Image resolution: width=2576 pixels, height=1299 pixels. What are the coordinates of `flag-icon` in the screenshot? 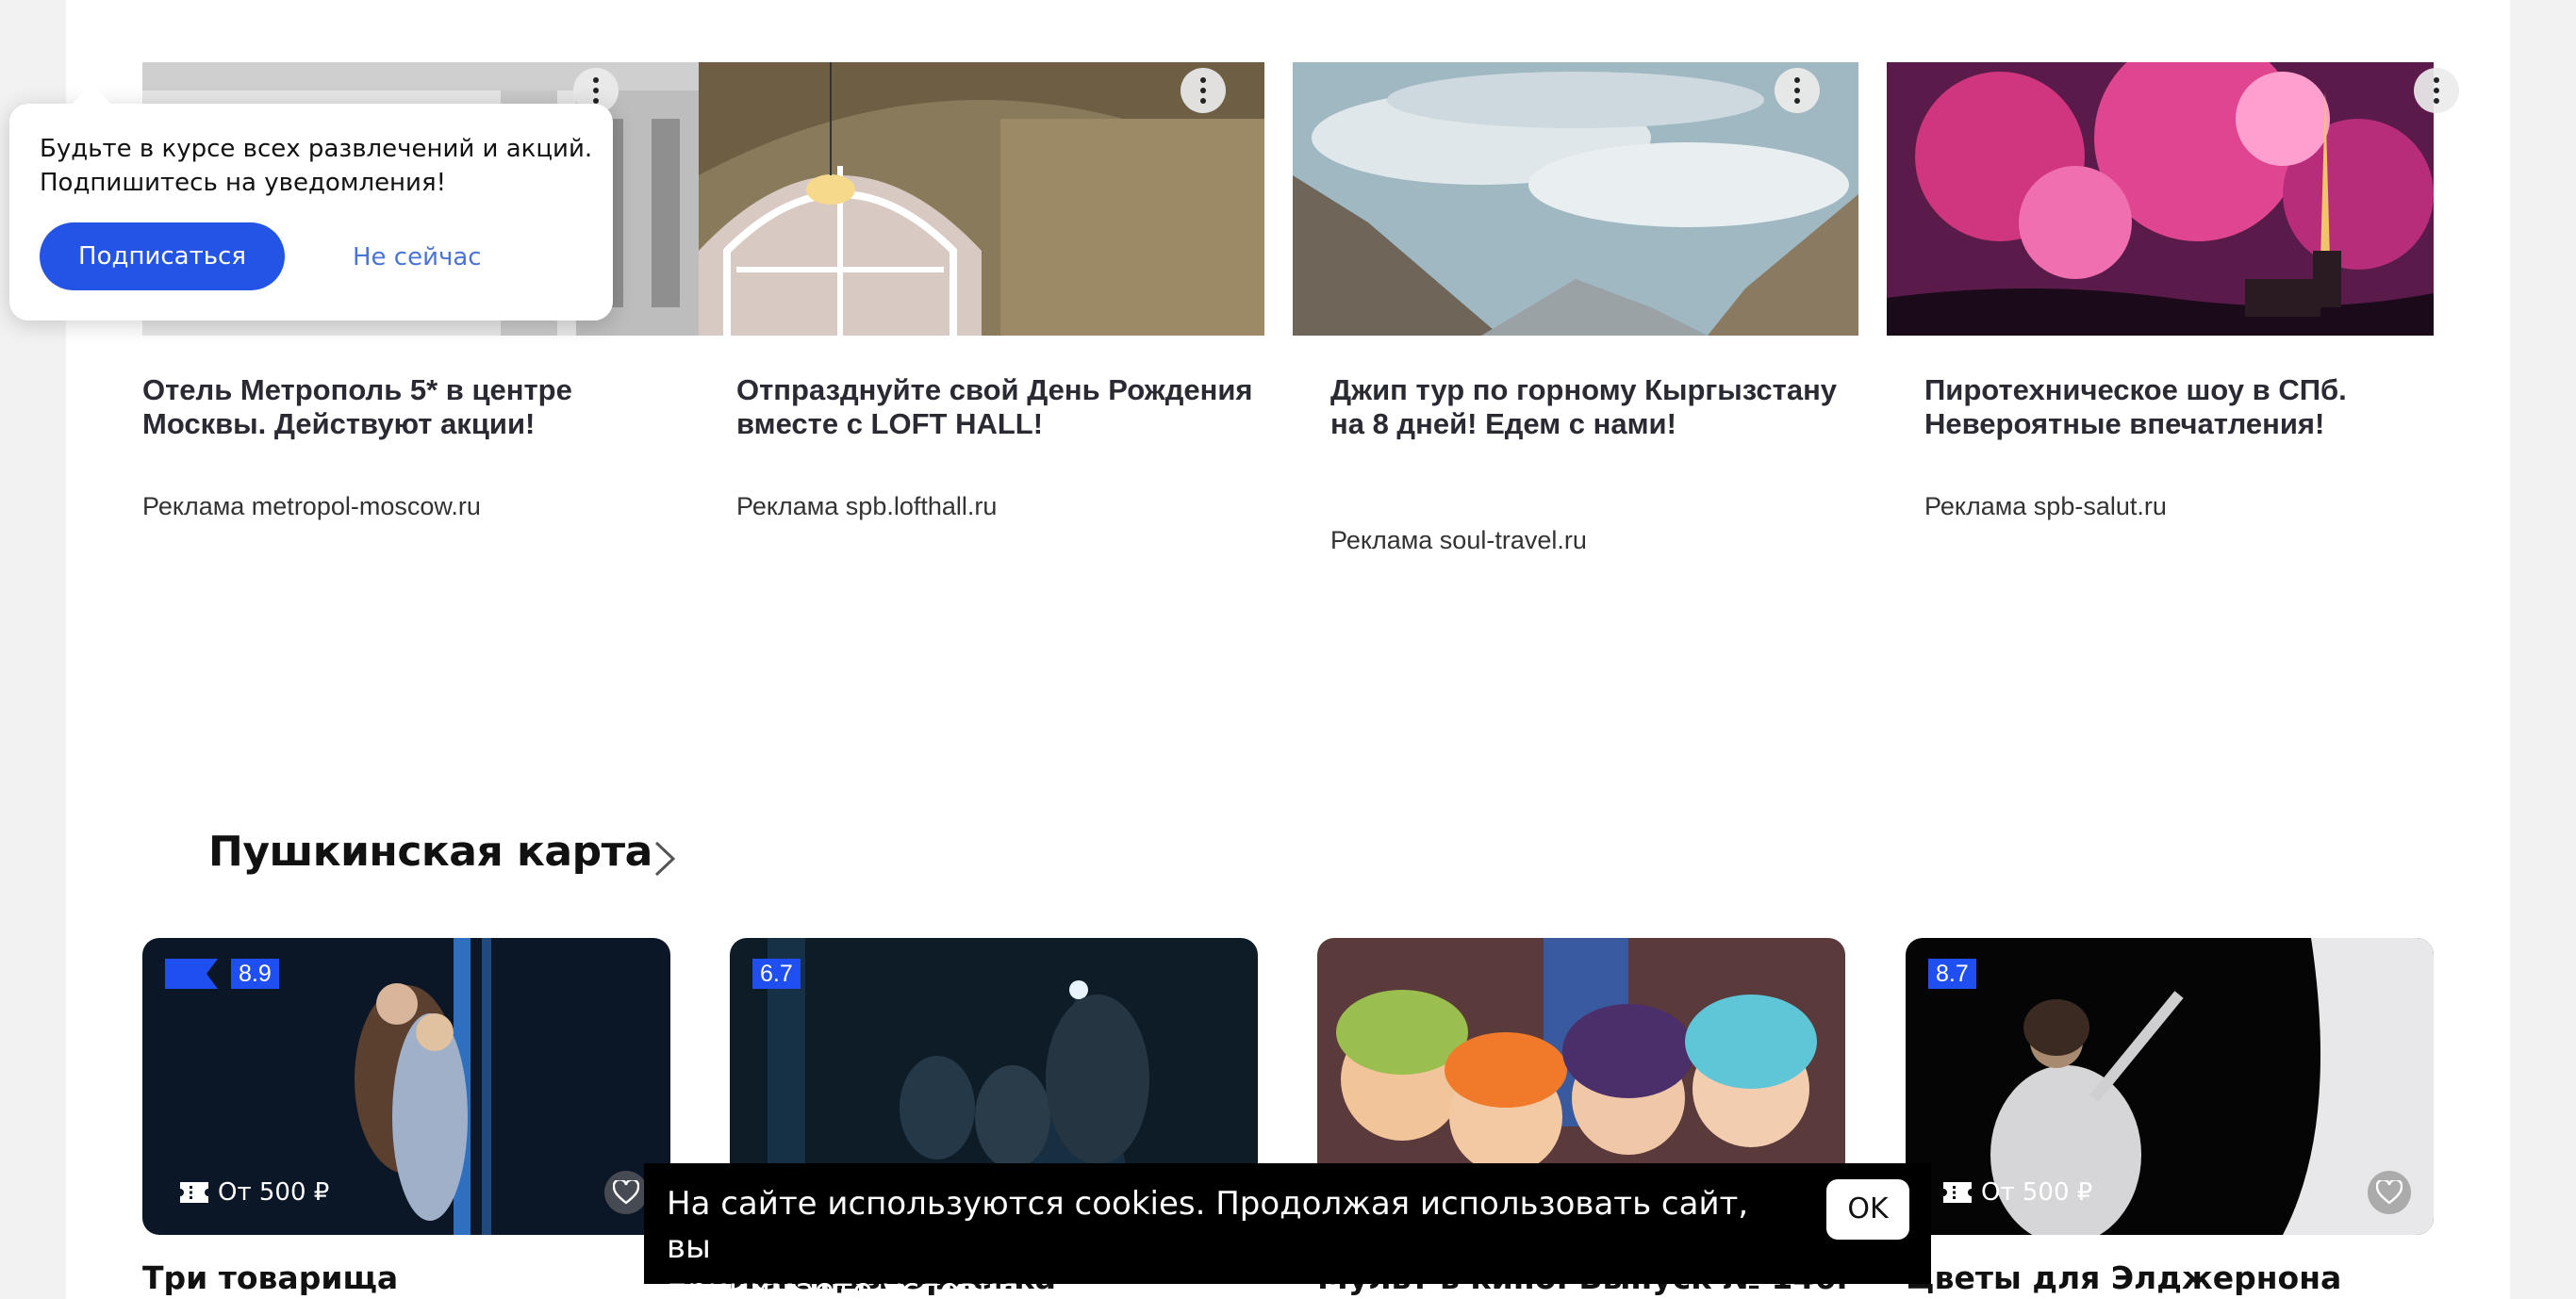 It's located at (191, 974).